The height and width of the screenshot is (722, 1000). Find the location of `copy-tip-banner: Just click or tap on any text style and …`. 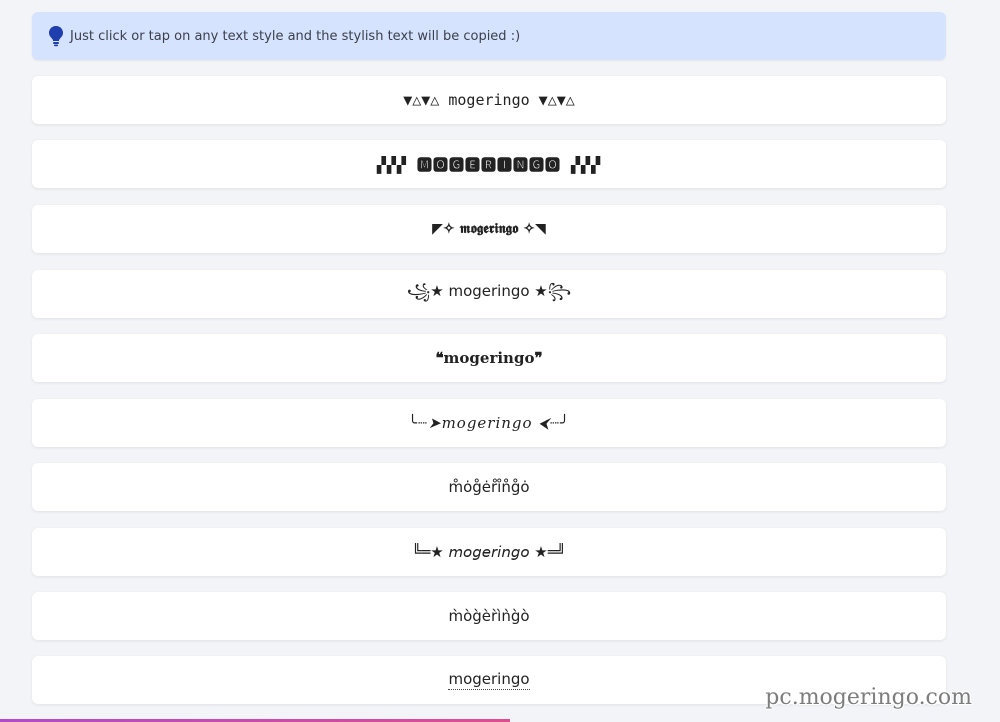

copy-tip-banner: Just click or tap on any text style and … is located at coordinates (489, 36).